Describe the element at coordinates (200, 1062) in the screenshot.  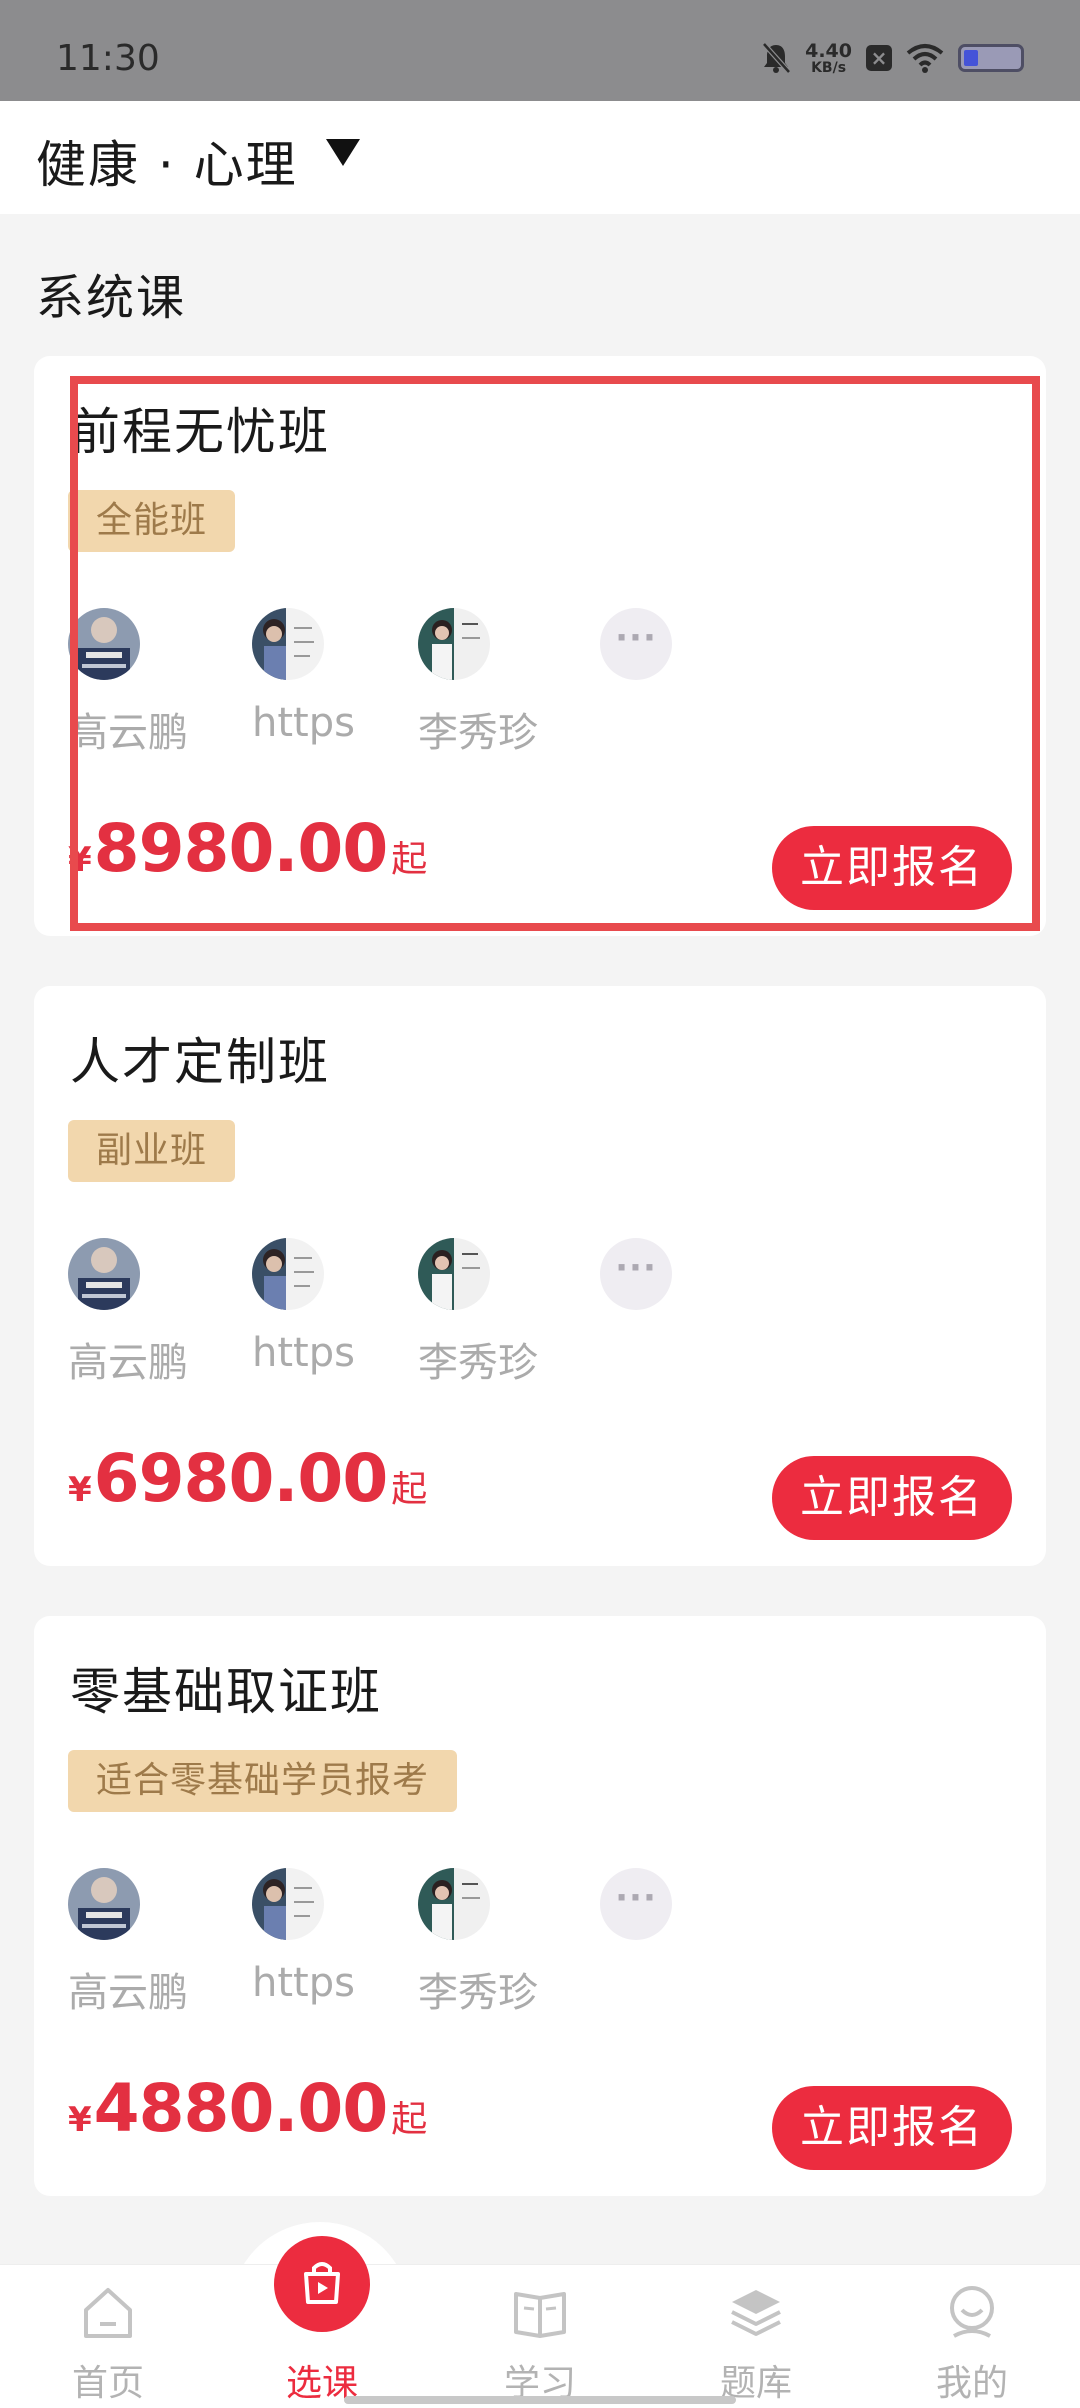
I see `course-title: 人才定制班` at that location.